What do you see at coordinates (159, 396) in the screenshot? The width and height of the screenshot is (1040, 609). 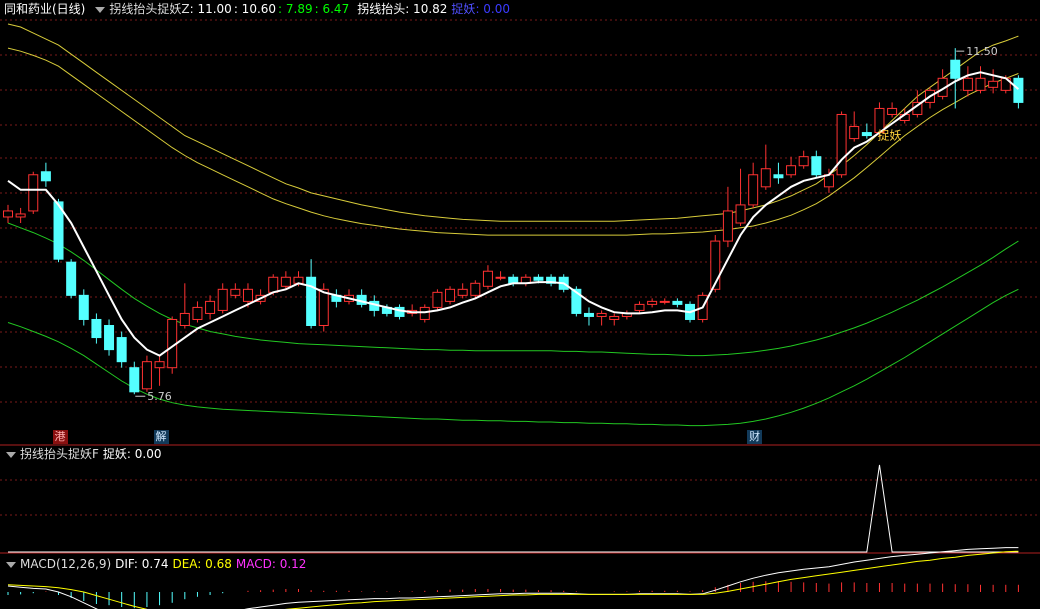 I see `low-label: 5.76` at bounding box center [159, 396].